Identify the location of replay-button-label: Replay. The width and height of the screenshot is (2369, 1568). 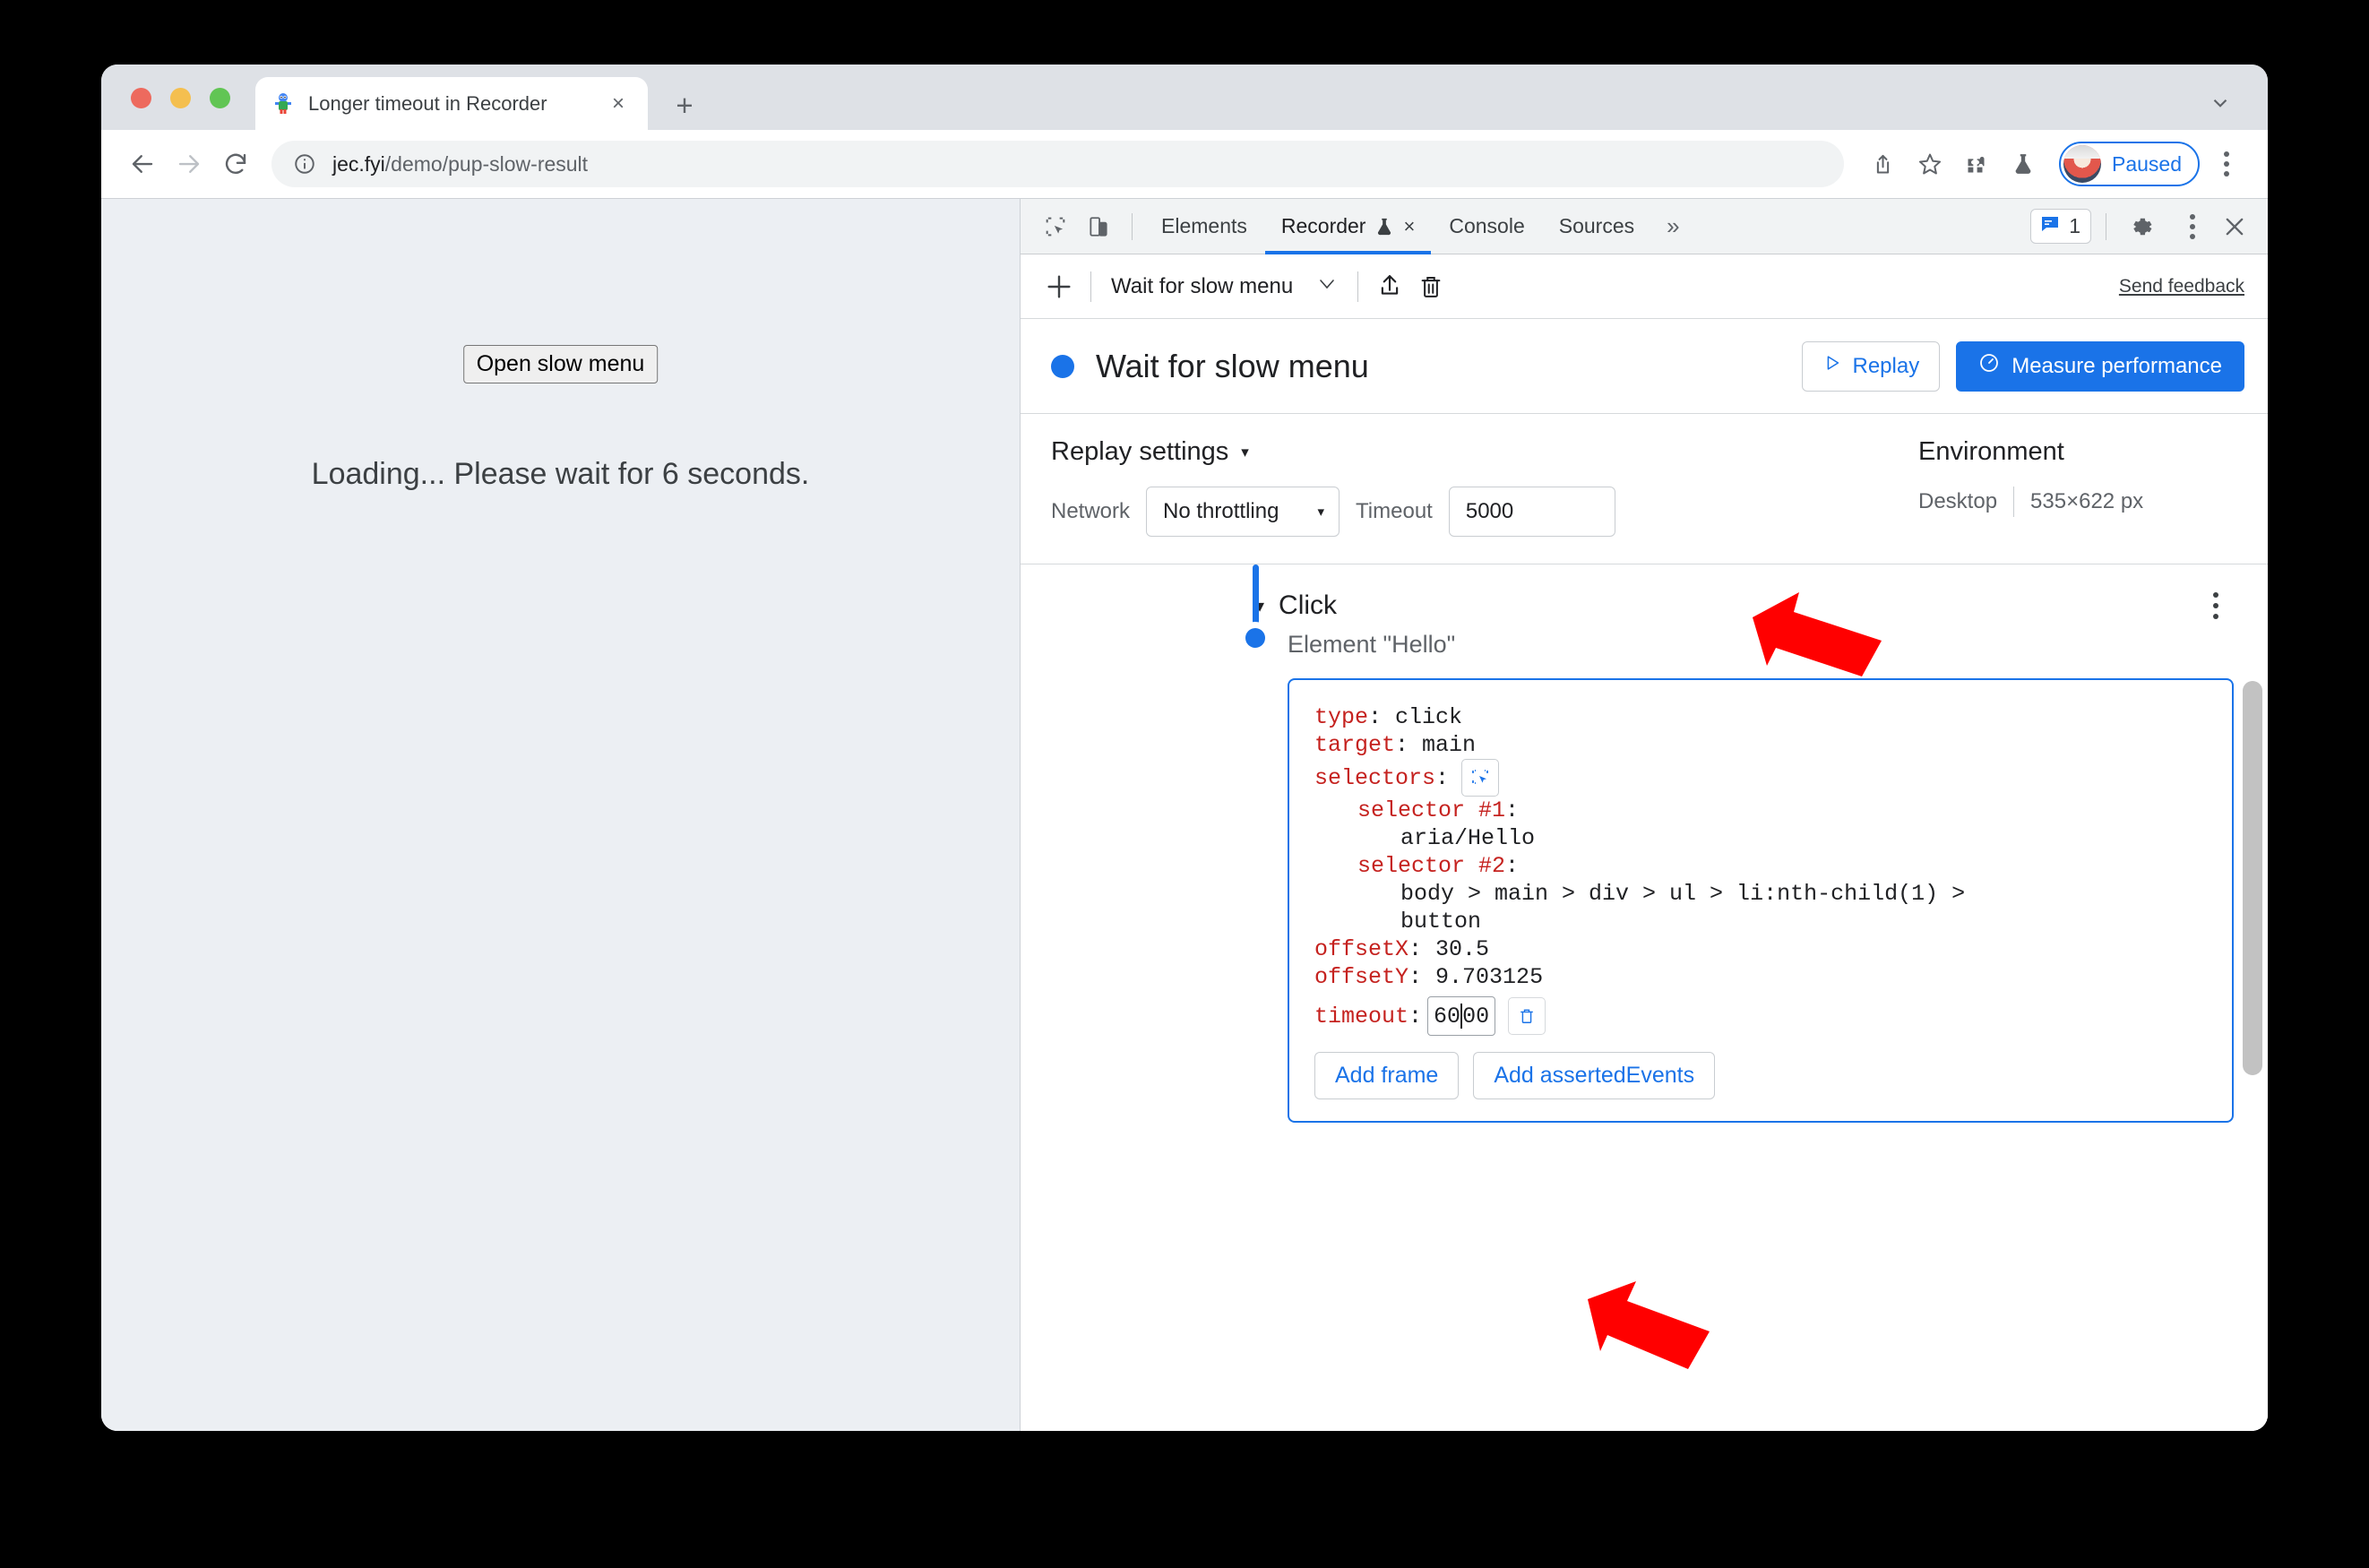
(1886, 366).